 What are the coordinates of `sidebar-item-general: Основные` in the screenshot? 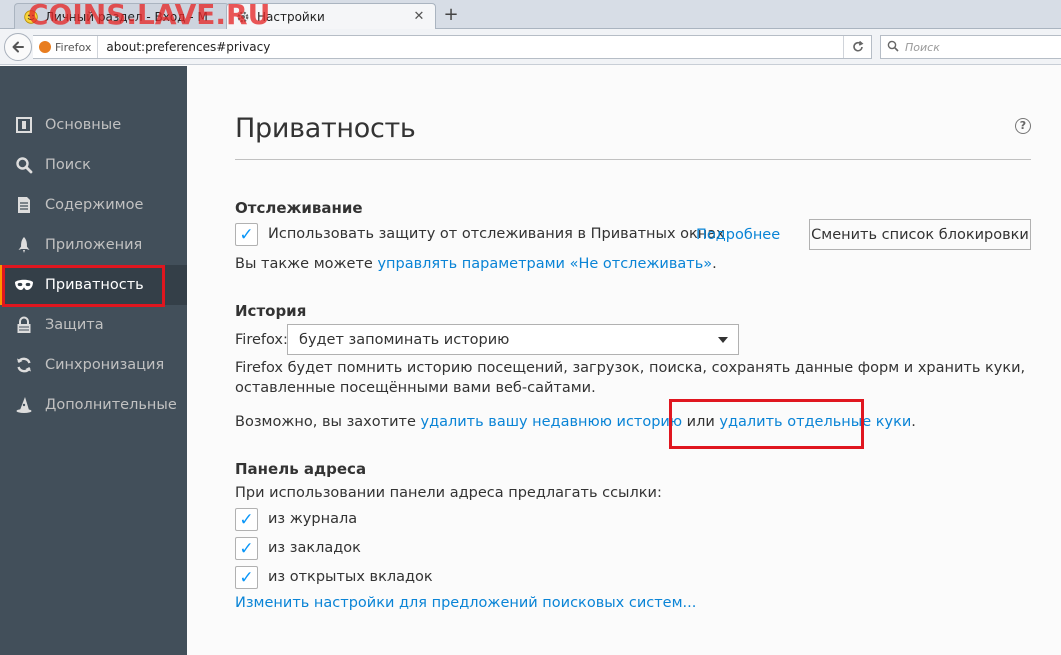 It's located at (93, 125).